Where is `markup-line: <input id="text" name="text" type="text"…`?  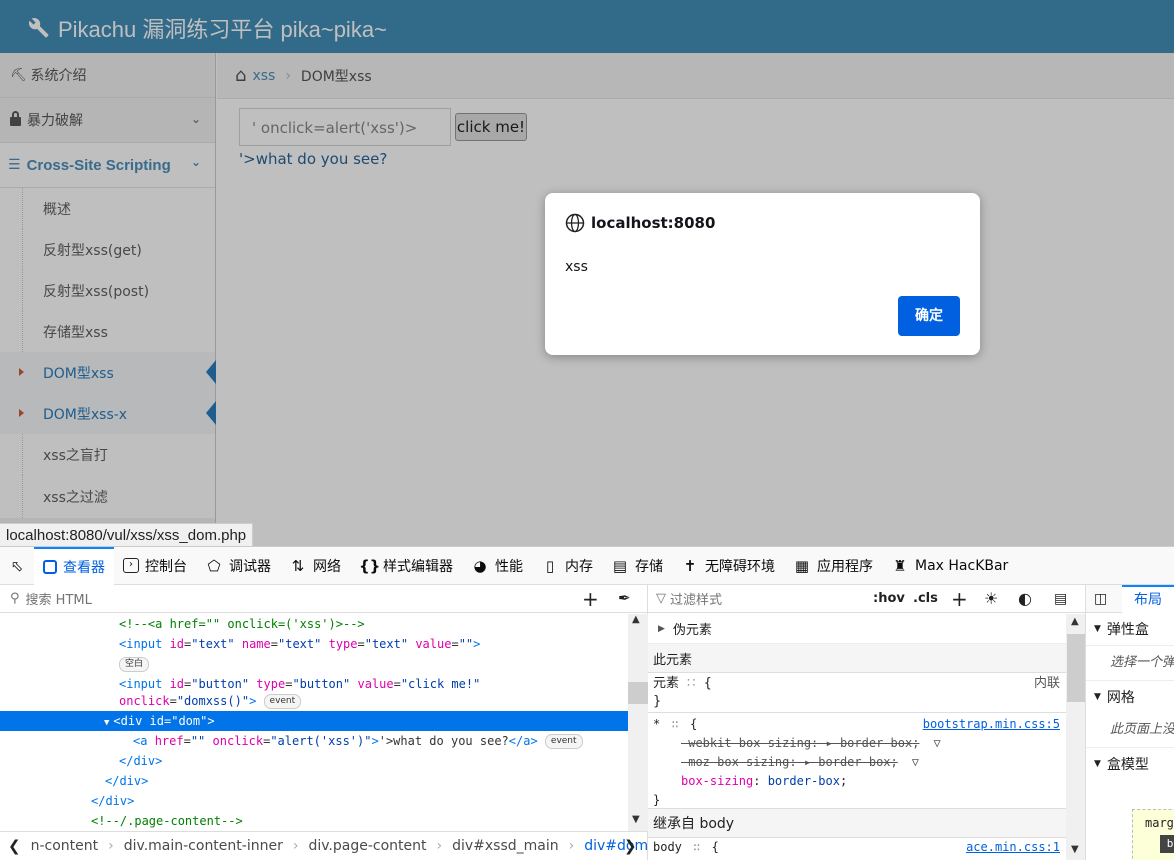
markup-line: <input id="text" name="text" type="text"… is located at coordinates (314, 644).